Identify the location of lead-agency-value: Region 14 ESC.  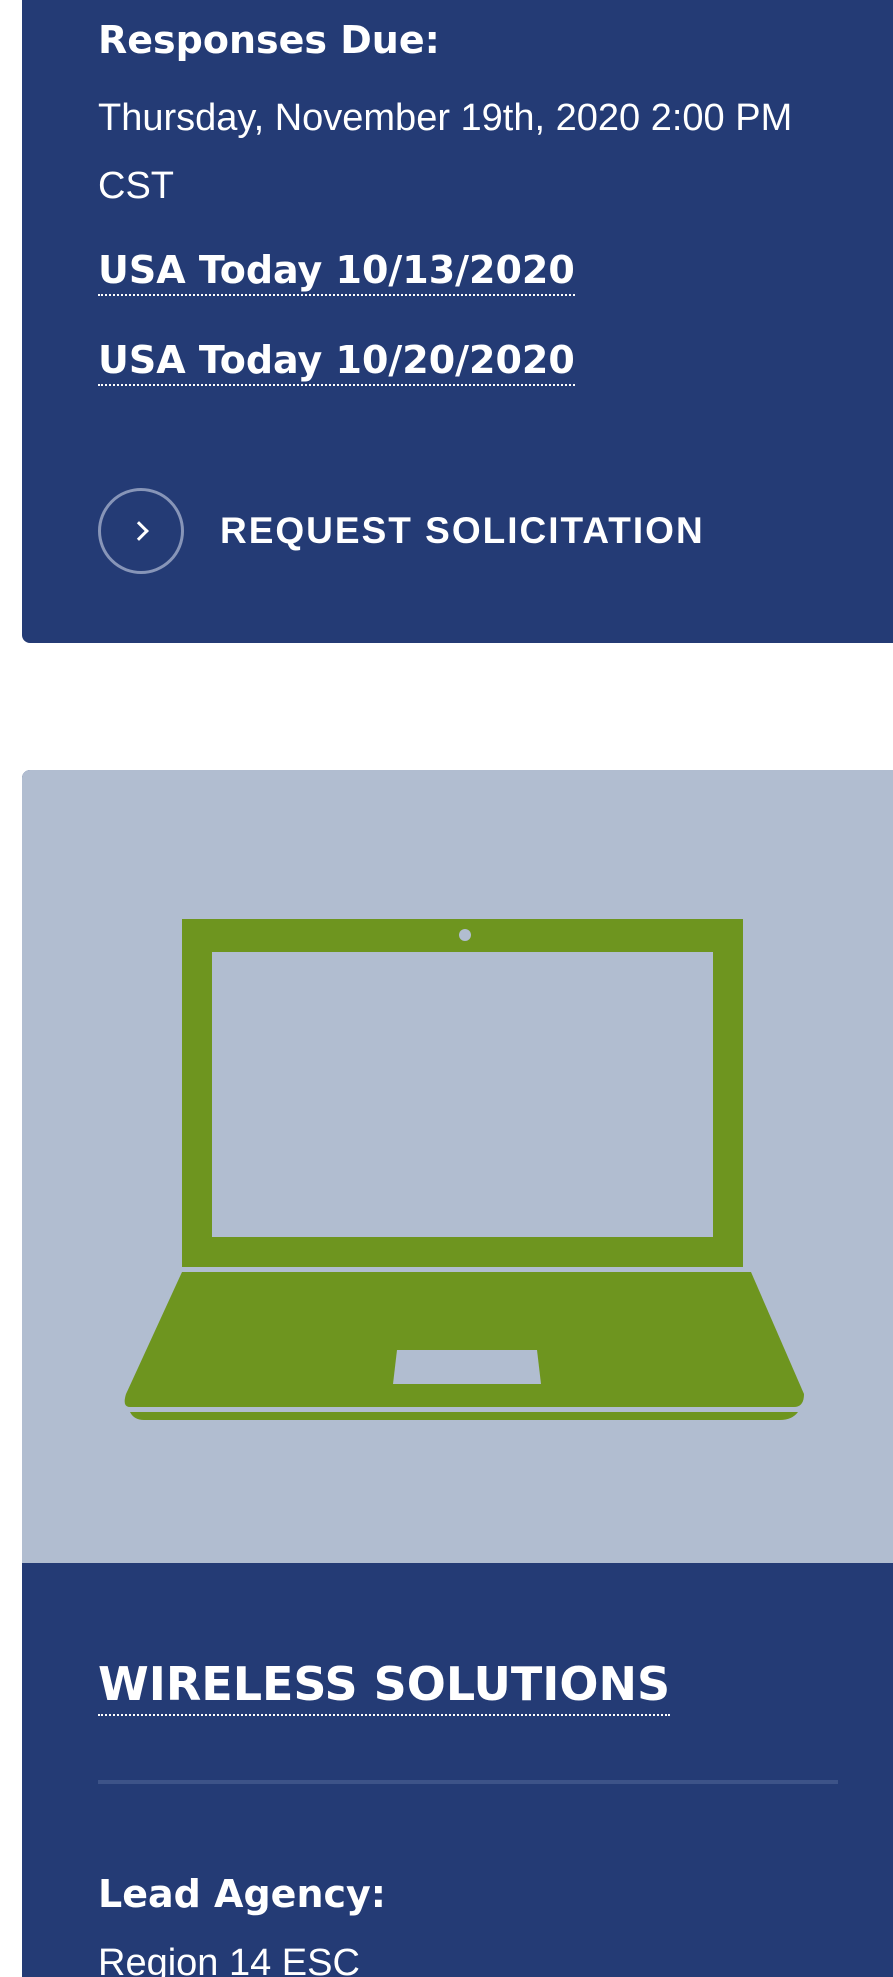
(229, 1959).